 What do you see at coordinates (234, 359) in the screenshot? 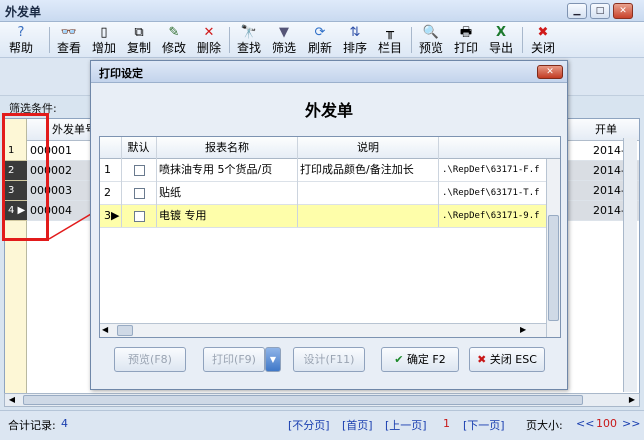
I see `print-button: 打印(F9)` at bounding box center [234, 359].